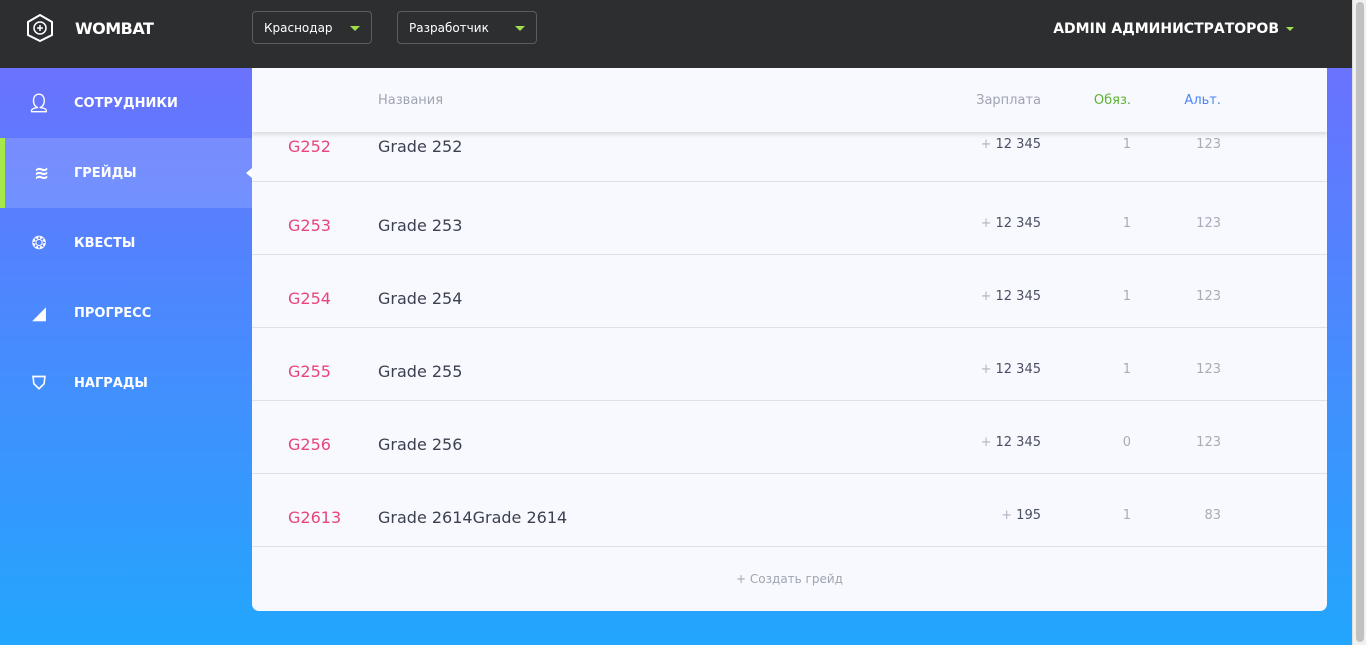 The width and height of the screenshot is (1366, 645). I want to click on grade-mandatory: 0, so click(1126, 442).